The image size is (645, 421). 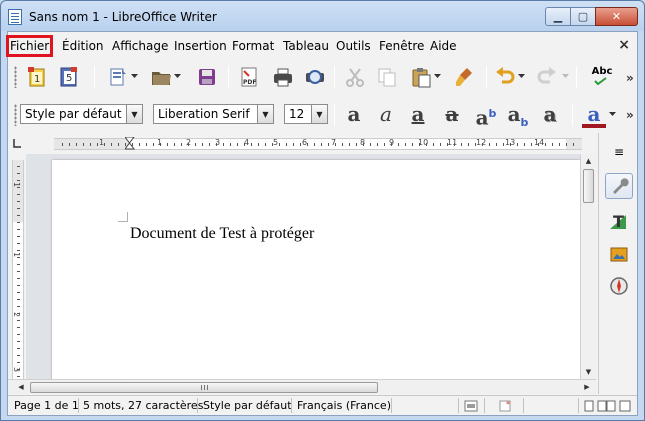 I want to click on open-dropdown-icon, so click(x=178, y=77).